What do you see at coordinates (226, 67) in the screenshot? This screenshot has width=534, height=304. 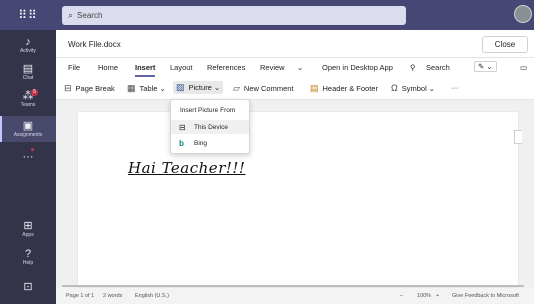 I see `tab-references: References` at bounding box center [226, 67].